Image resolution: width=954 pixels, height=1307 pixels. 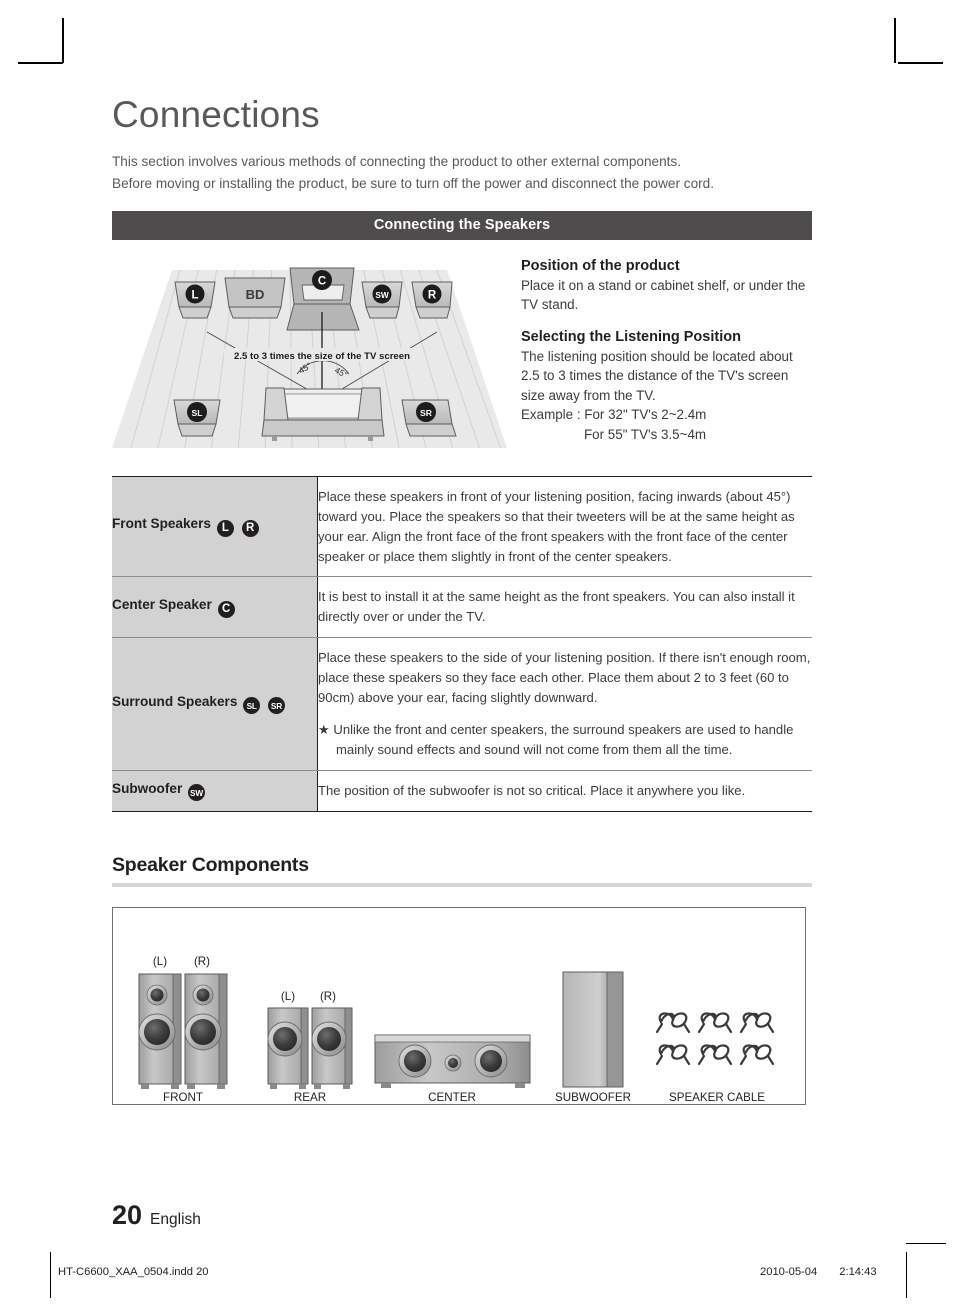 What do you see at coordinates (51, 1275) in the screenshot?
I see `footer-rule-vertical-left` at bounding box center [51, 1275].